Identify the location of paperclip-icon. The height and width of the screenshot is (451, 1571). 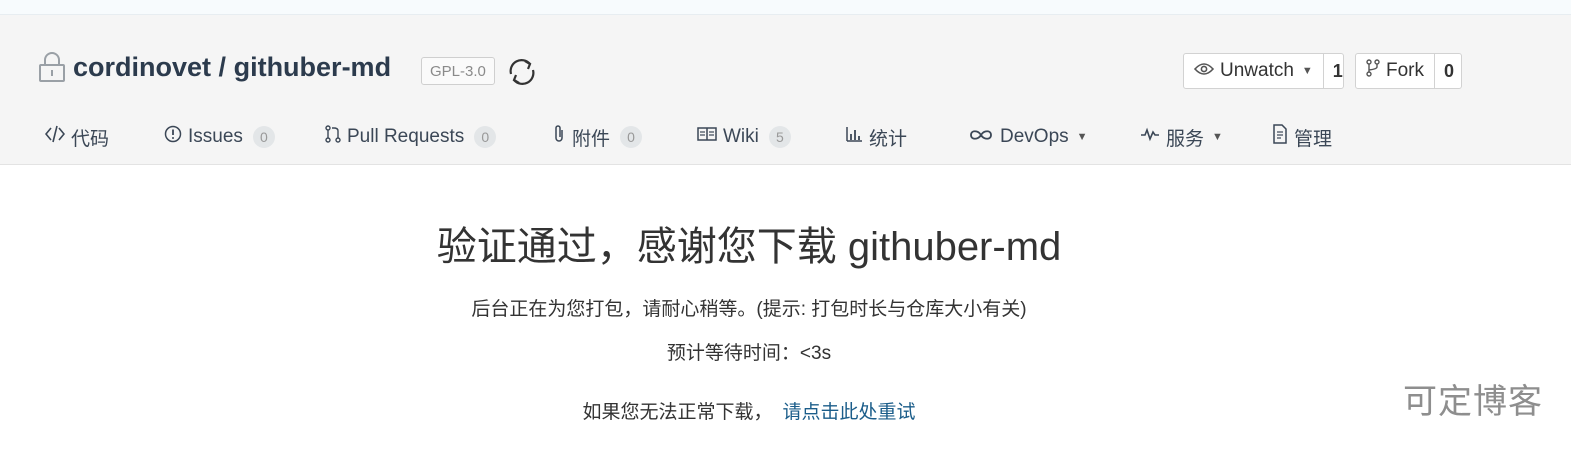
(559, 137).